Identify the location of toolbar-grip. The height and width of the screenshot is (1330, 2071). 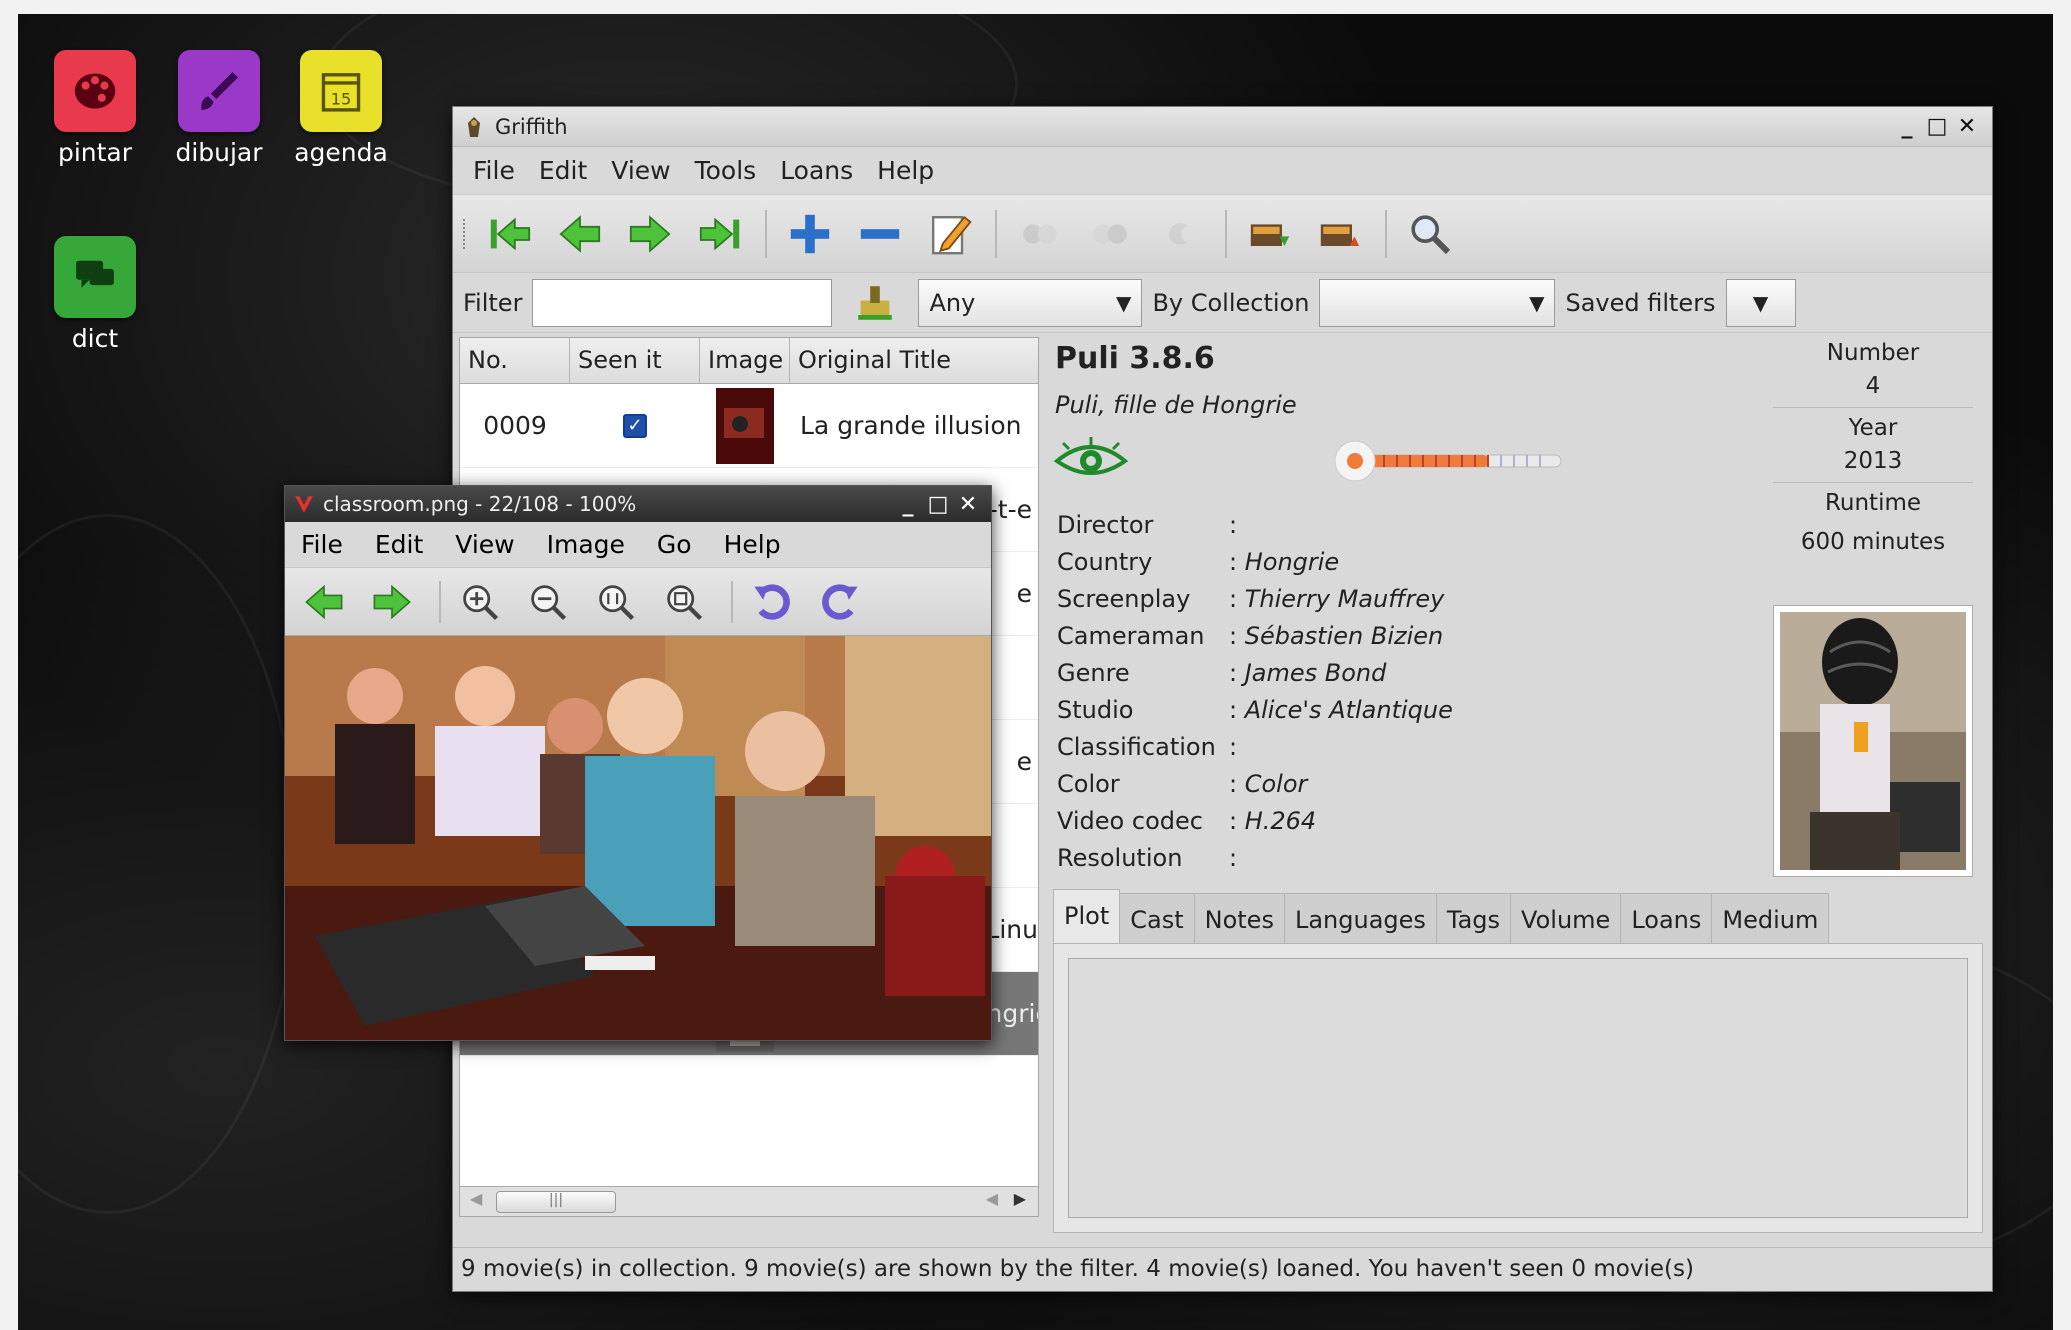
(467, 233).